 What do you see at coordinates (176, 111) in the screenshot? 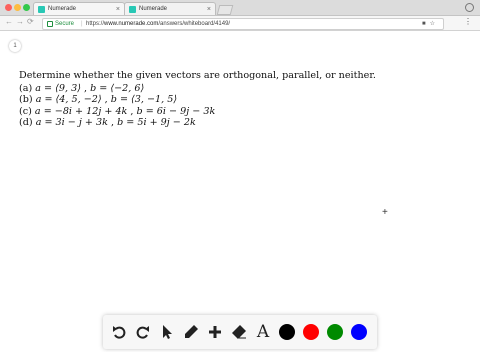
I see `vector-b: b = 6i − 9j − 3k` at bounding box center [176, 111].